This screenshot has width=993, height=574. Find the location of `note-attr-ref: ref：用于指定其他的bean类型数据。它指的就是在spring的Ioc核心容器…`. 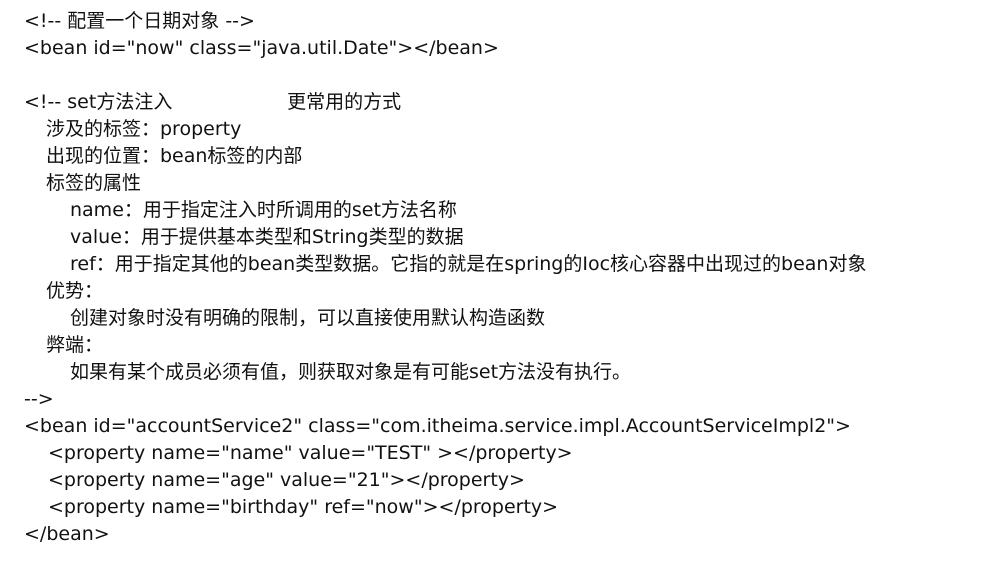

note-attr-ref: ref：用于指定其他的bean类型数据。它指的就是在spring的Ioc核心容器… is located at coordinates (468, 264).